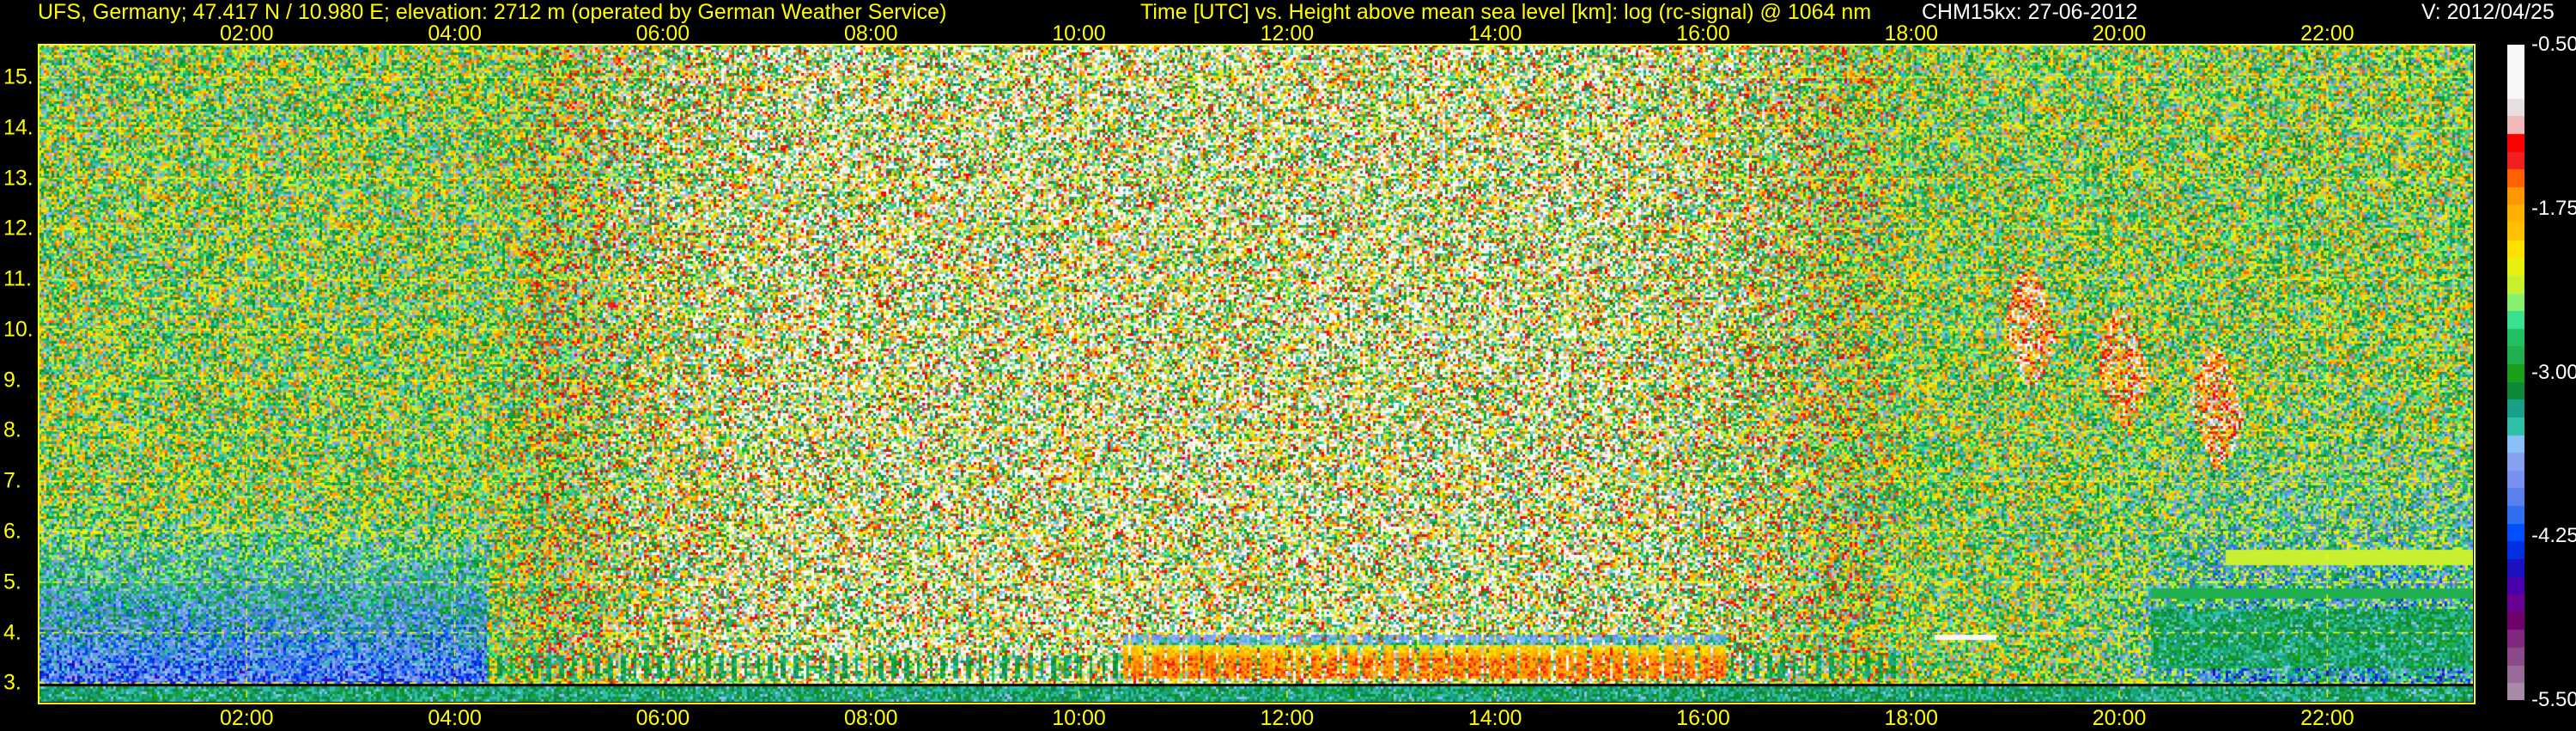  Describe the element at coordinates (18, 229) in the screenshot. I see `y-tick-label: 12.` at that location.